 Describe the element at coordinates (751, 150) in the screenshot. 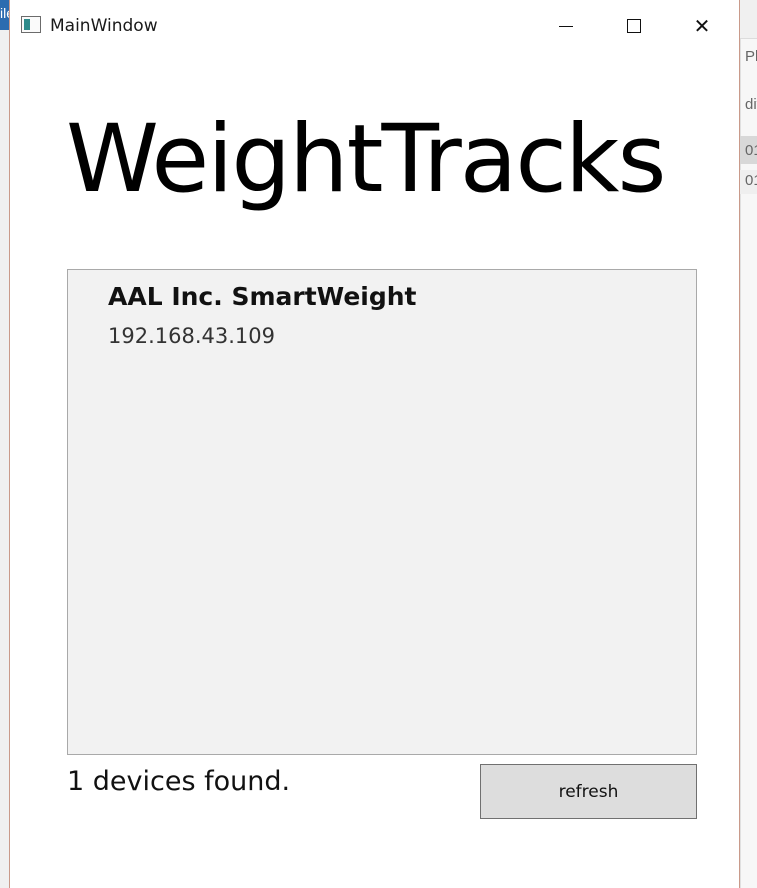

I see `background-text-3: 017` at that location.